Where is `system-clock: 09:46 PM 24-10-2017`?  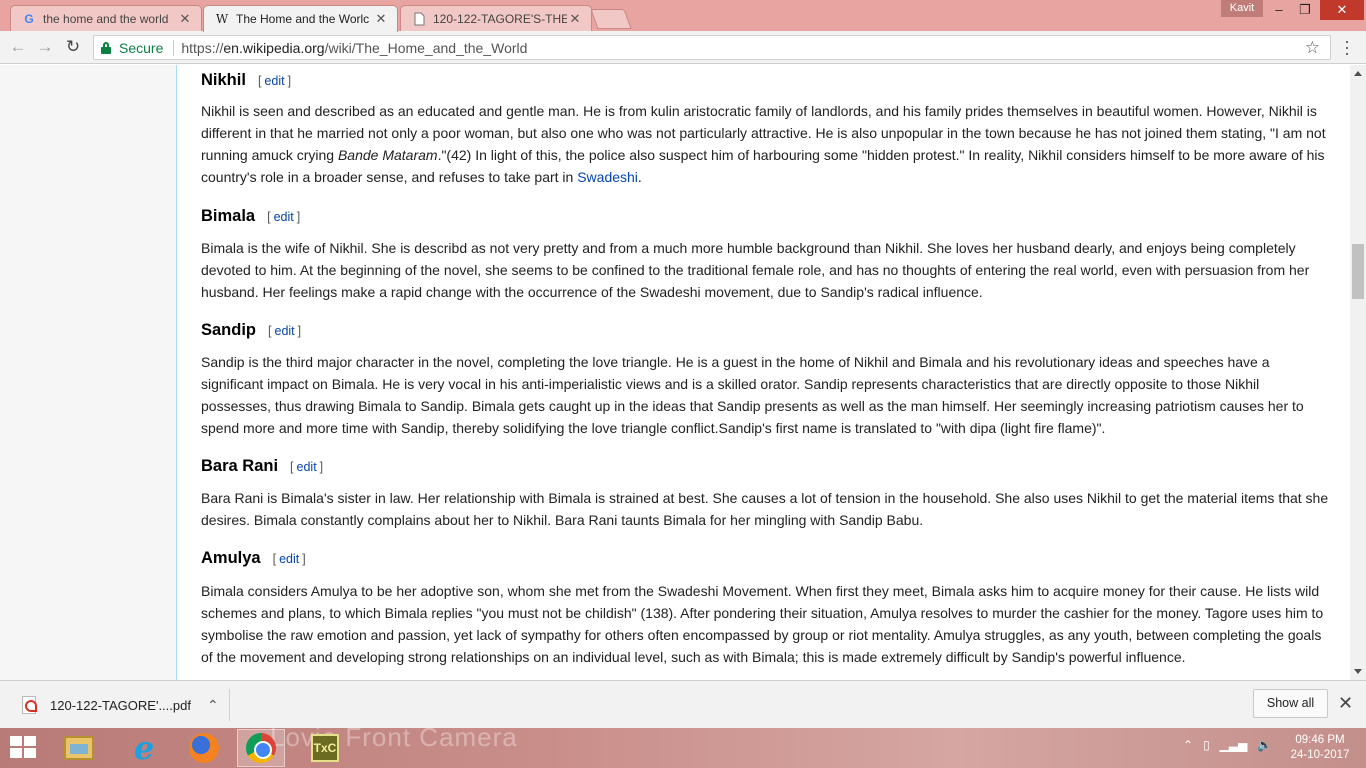
system-clock: 09:46 PM 24-10-2017 is located at coordinates (1320, 748).